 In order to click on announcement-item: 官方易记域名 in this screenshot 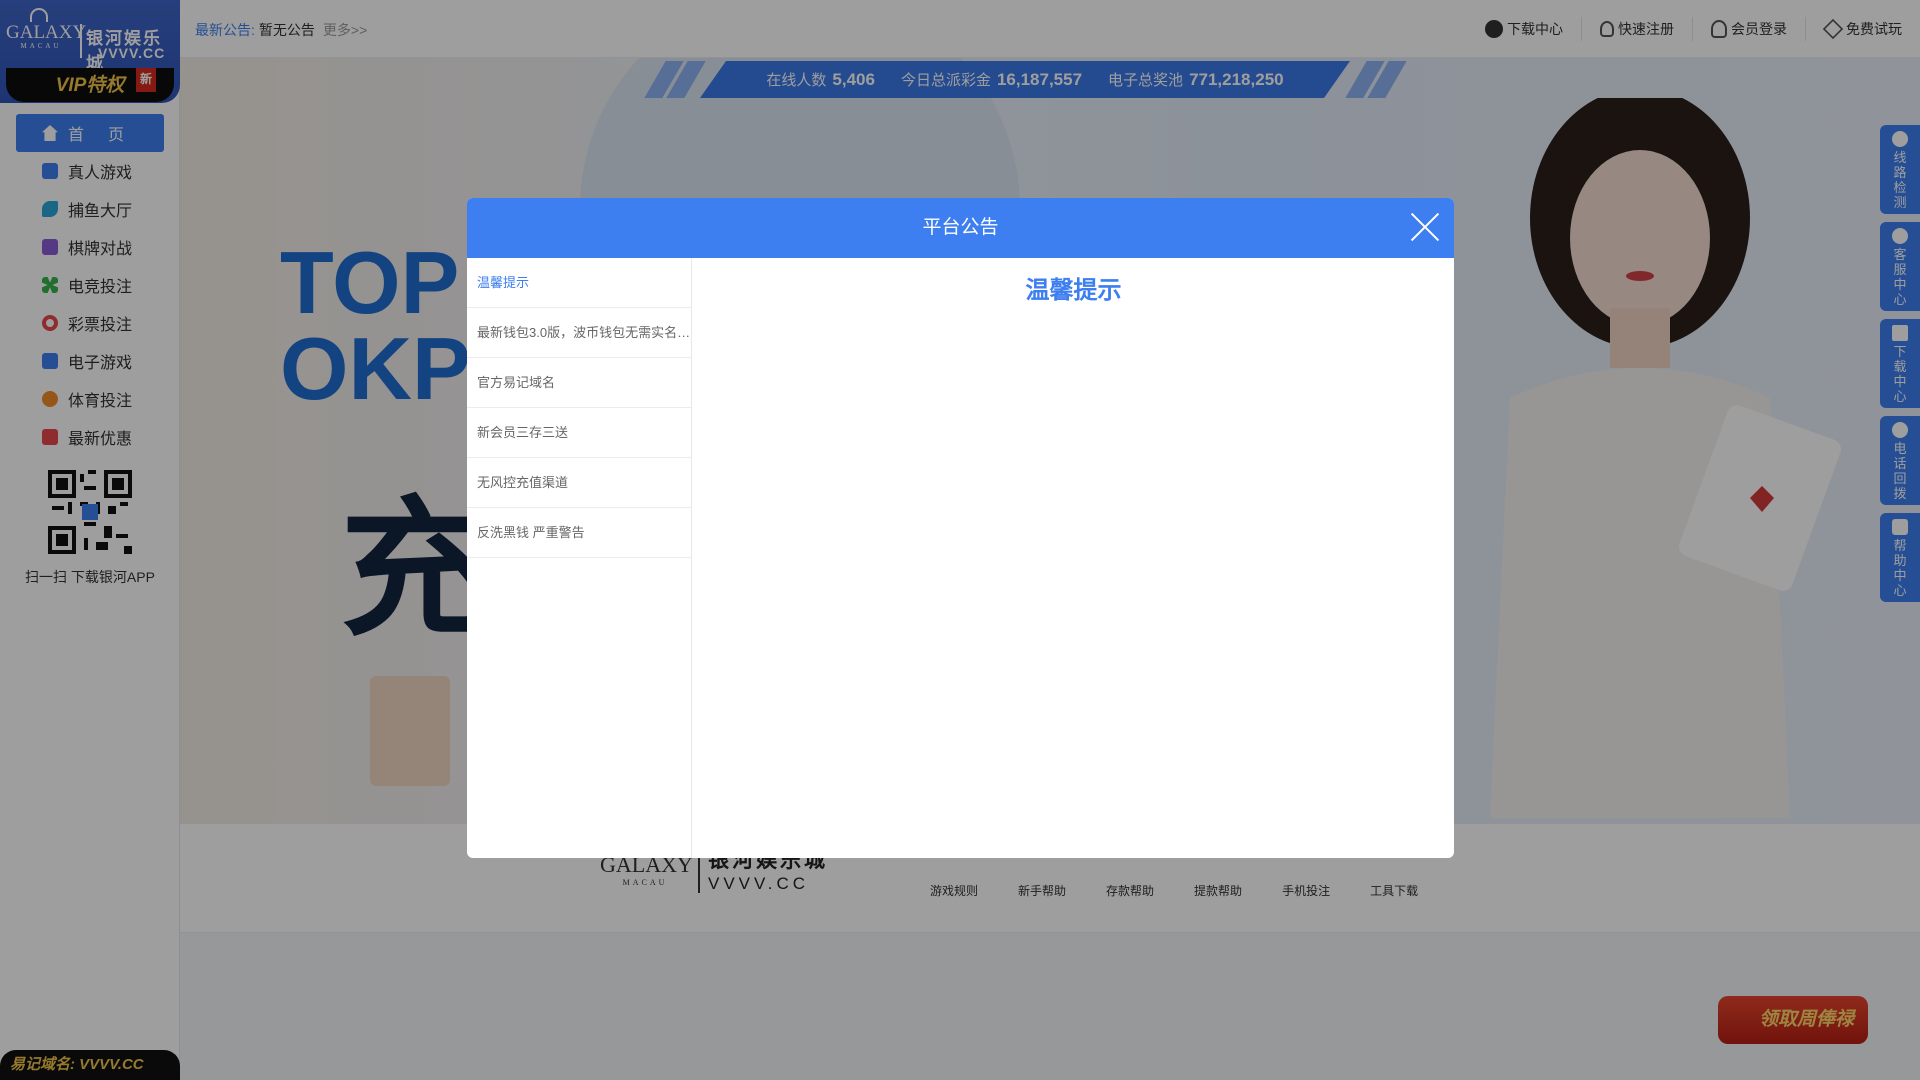, I will do `click(579, 383)`.